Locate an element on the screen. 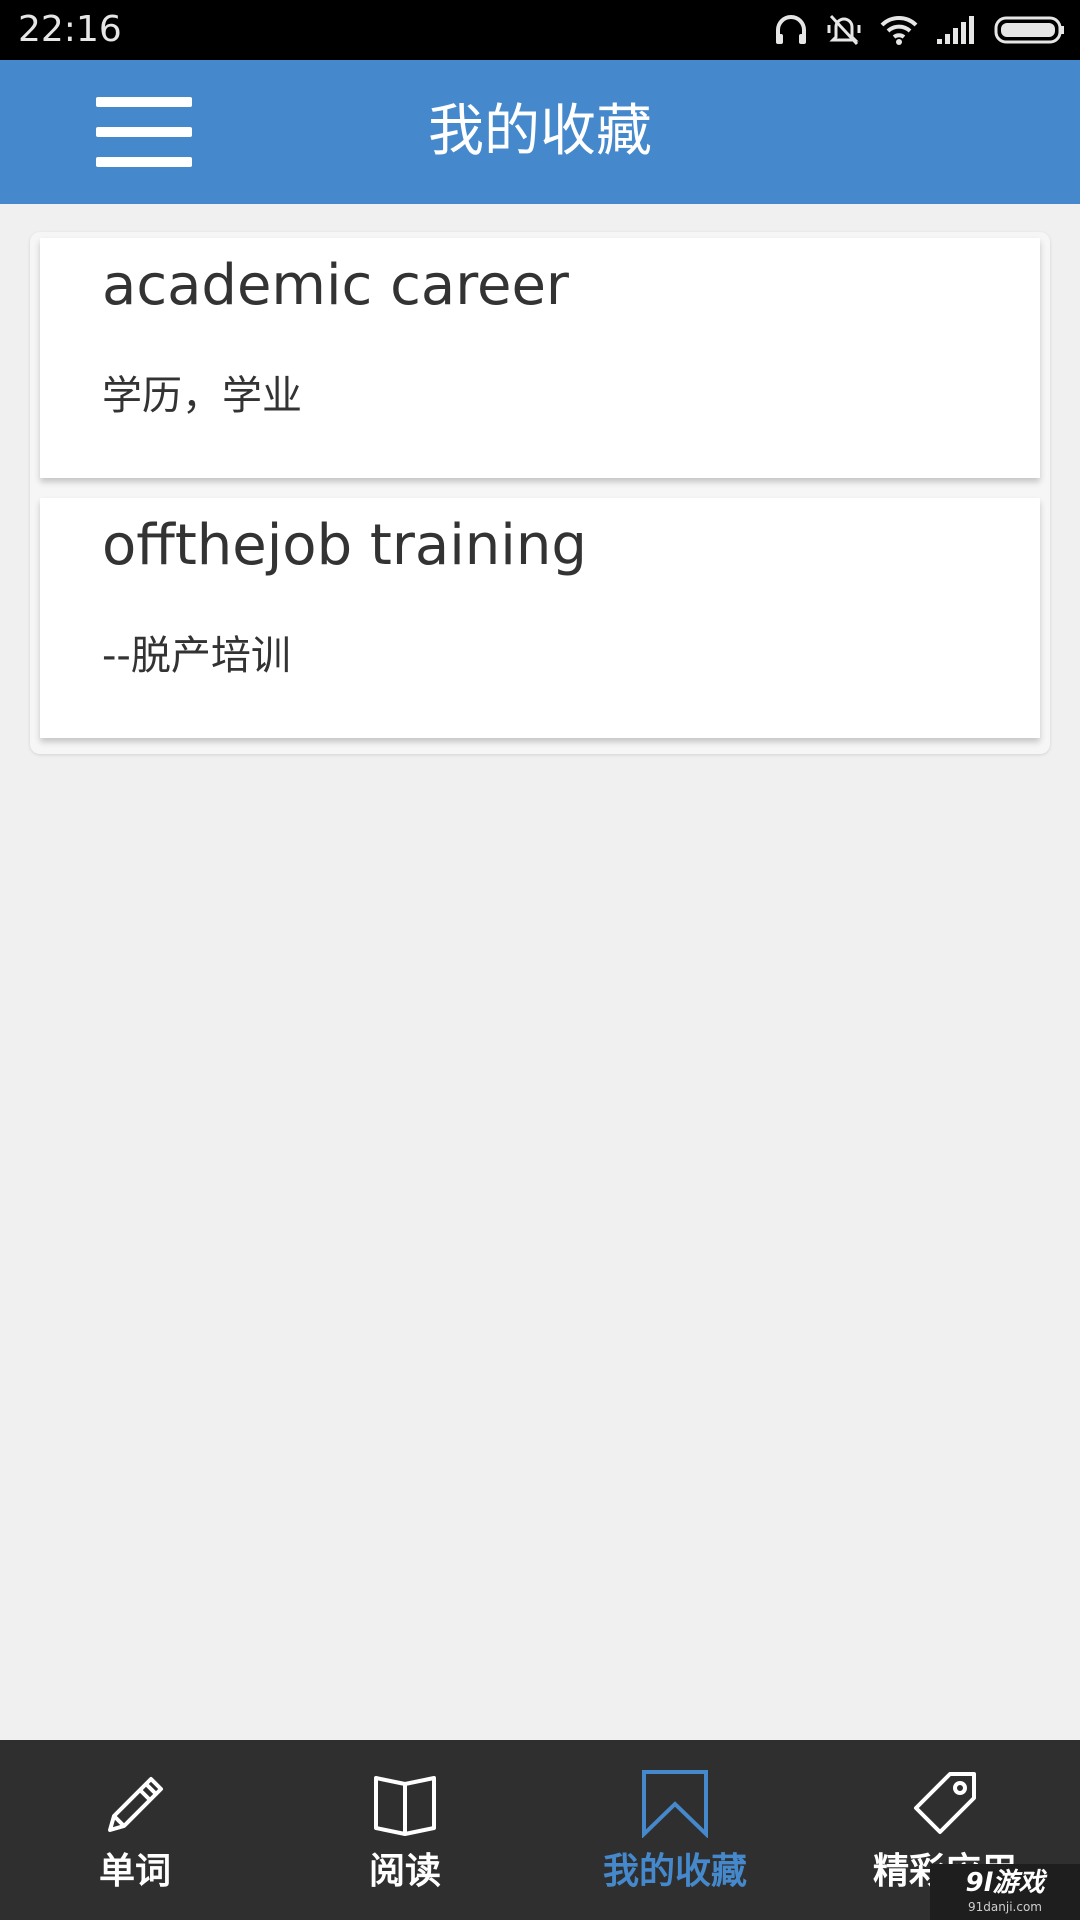 The height and width of the screenshot is (1920, 1080). nav-item-words: 单词 is located at coordinates (135, 1830).